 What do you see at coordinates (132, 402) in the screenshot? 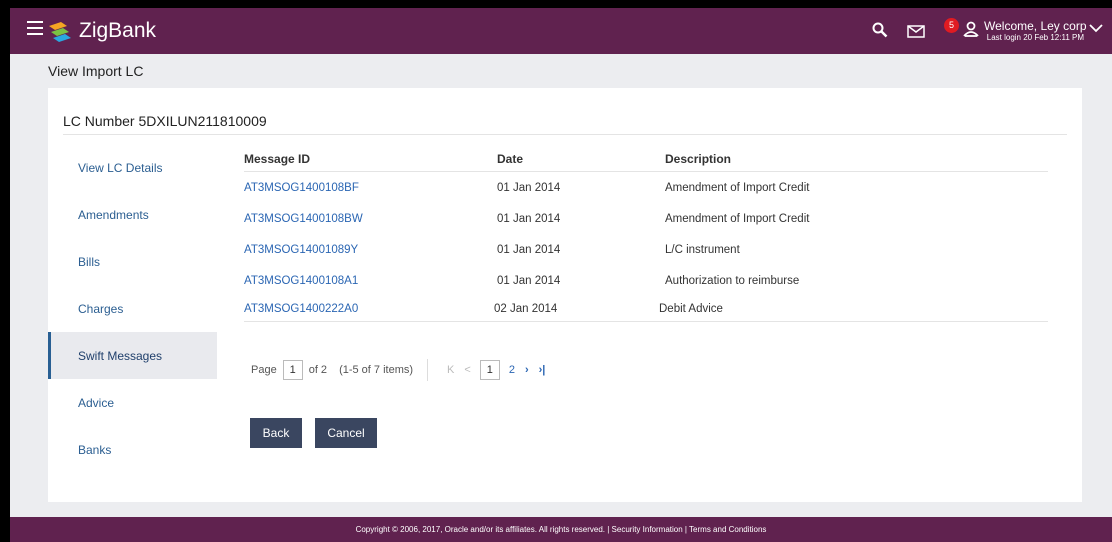
I see `sidenav-item-advice: Advice` at bounding box center [132, 402].